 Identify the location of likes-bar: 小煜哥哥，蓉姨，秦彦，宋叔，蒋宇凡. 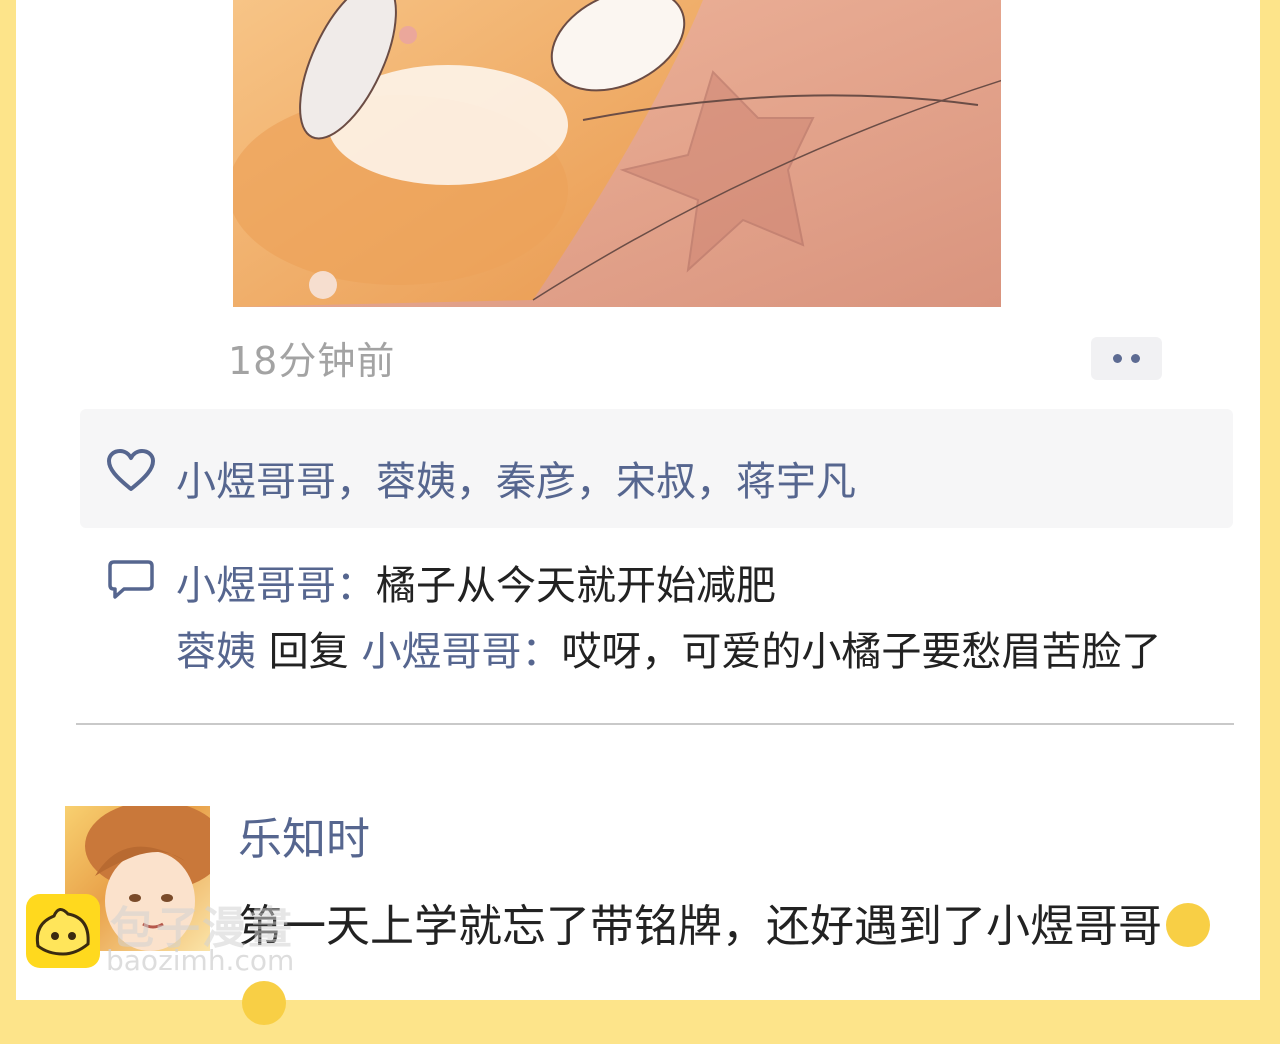
(656, 468).